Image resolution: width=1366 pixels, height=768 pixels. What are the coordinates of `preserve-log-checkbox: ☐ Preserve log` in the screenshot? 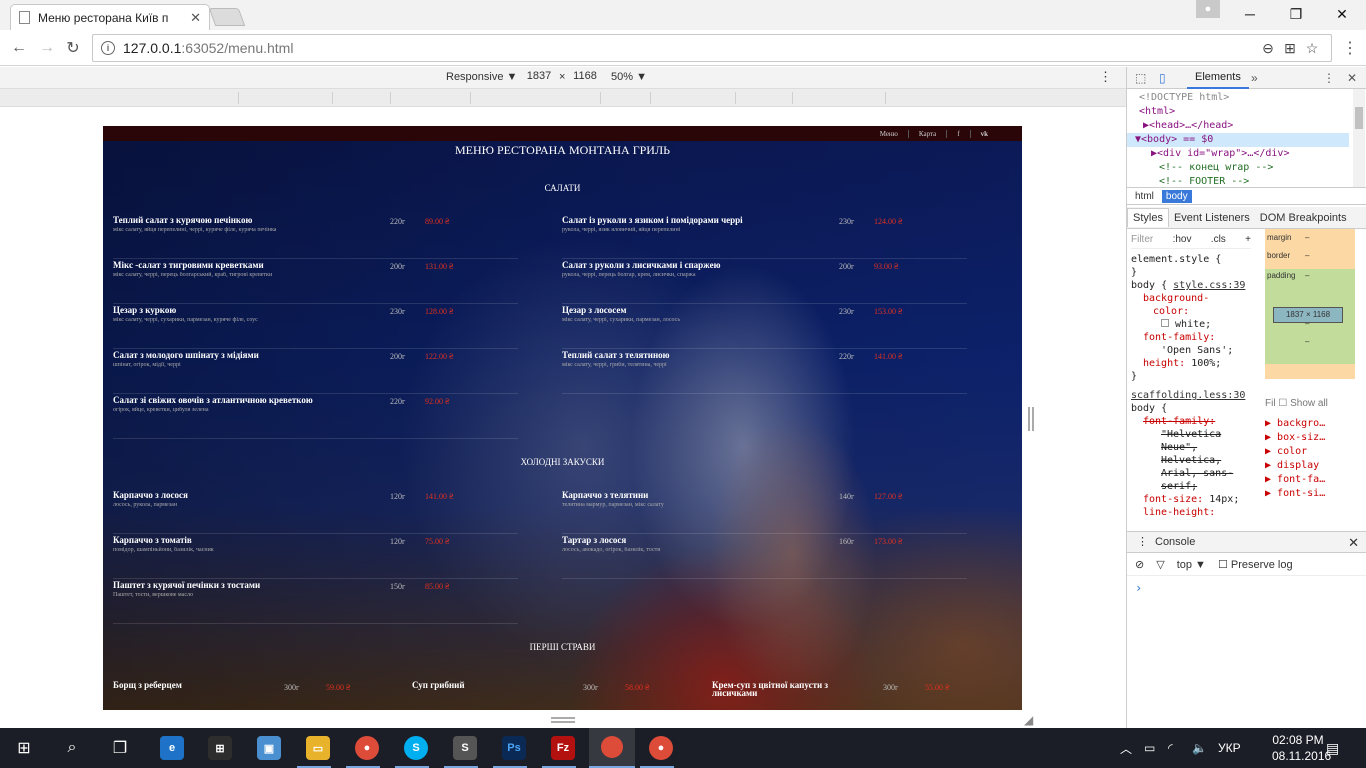 It's located at (1255, 564).